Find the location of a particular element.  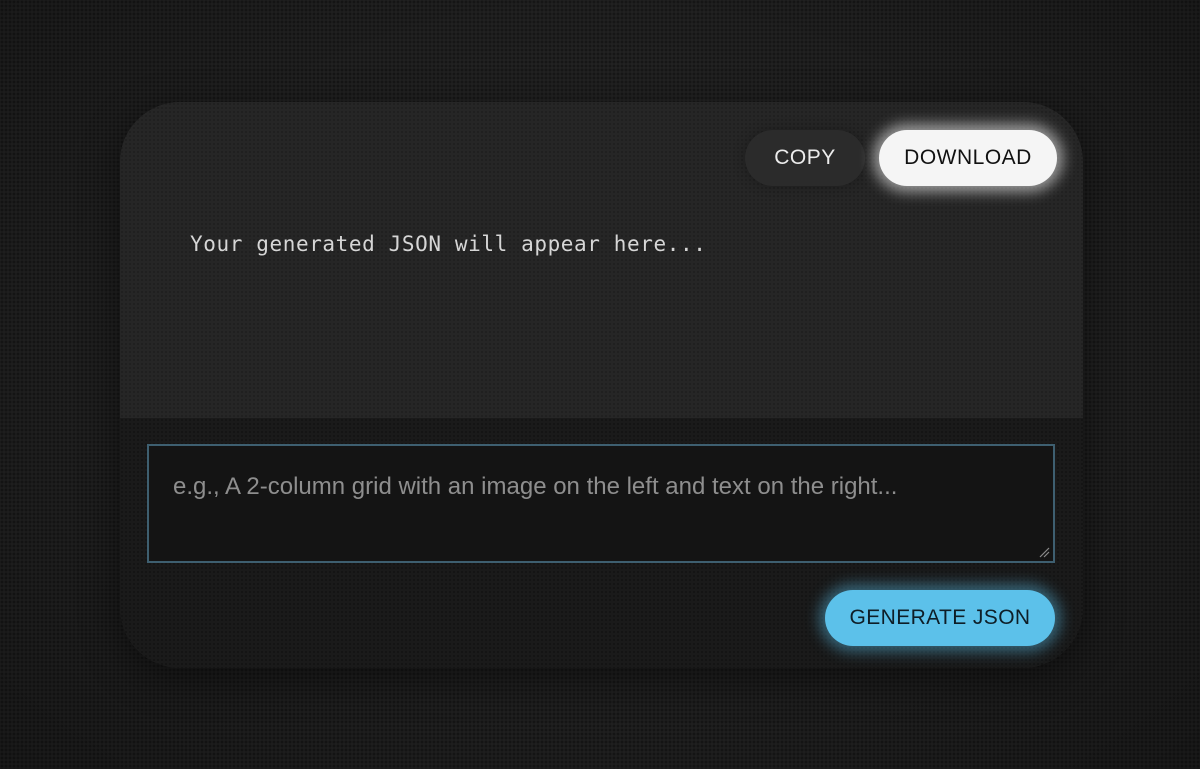

output-toolbar: COPY DOWNLOAD is located at coordinates (901, 158).